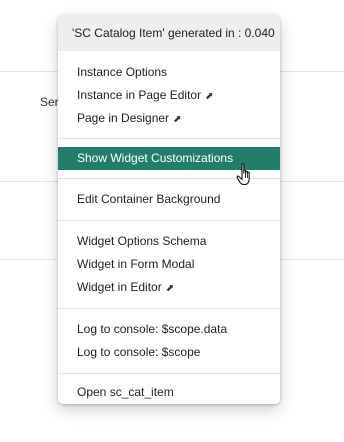 The height and width of the screenshot is (442, 344). I want to click on menu-item-label: Log to console: $scope.data, so click(152, 329).